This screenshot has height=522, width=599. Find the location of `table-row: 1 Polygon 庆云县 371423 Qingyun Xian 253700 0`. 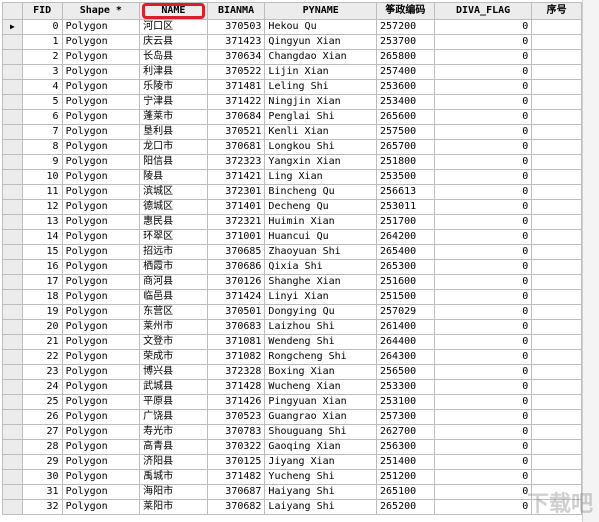

table-row: 1 Polygon 庆云县 371423 Qingyun Xian 253700 0 is located at coordinates (292, 42).